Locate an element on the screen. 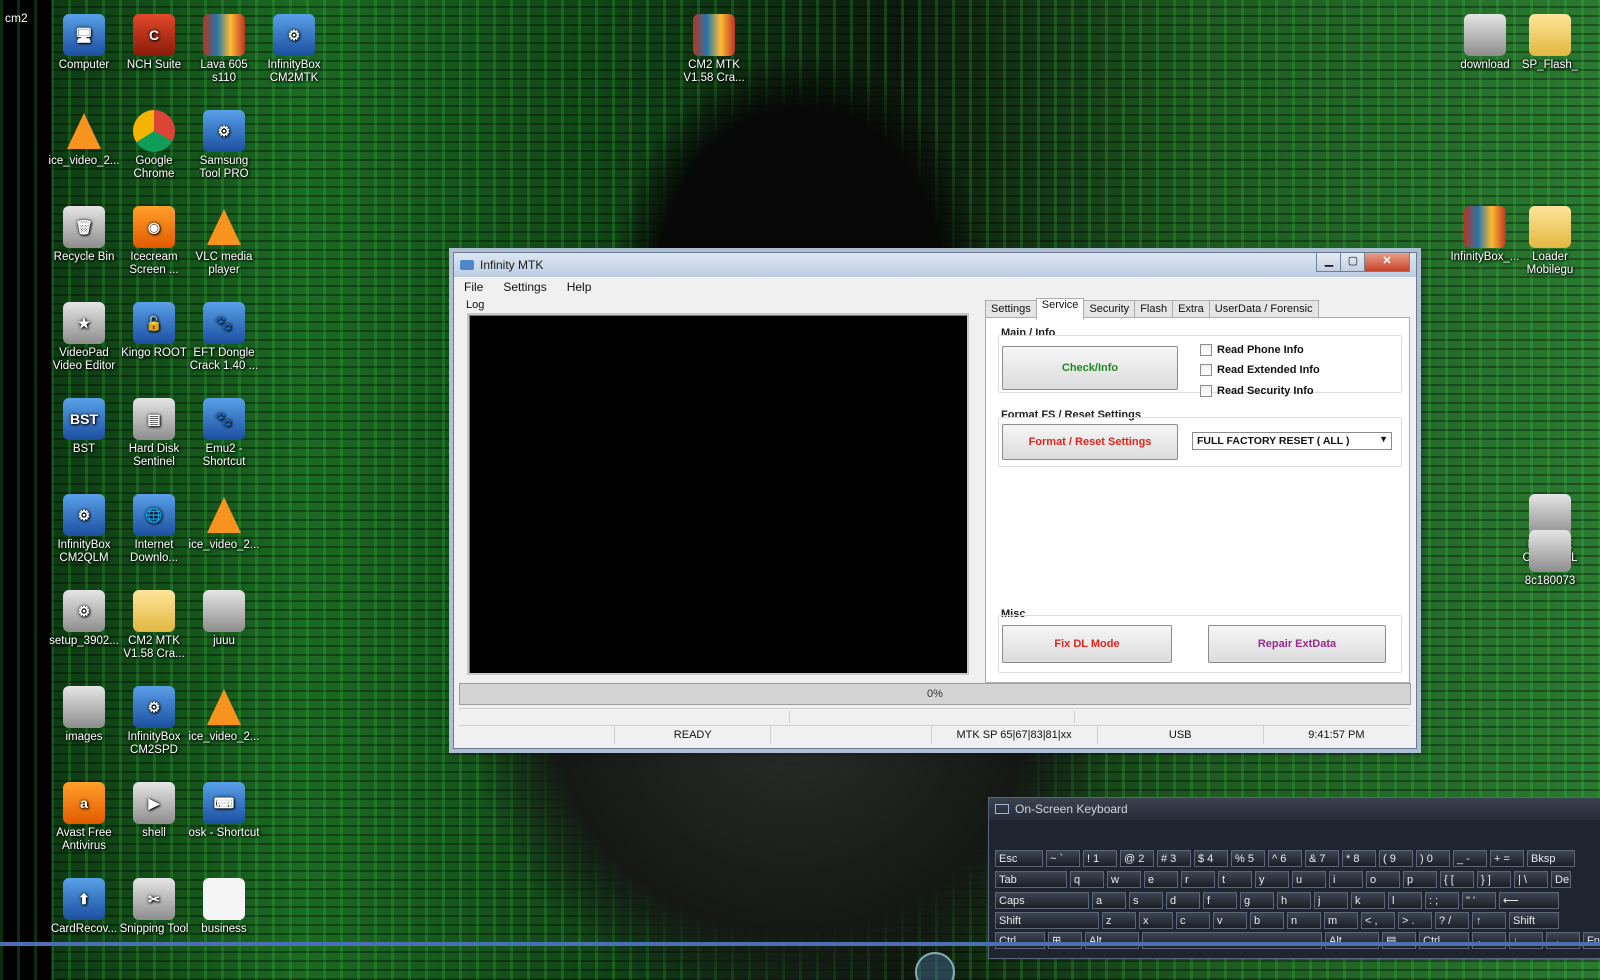 This screenshot has width=1600, height=980. osk-key: ▤ is located at coordinates (1399, 940).